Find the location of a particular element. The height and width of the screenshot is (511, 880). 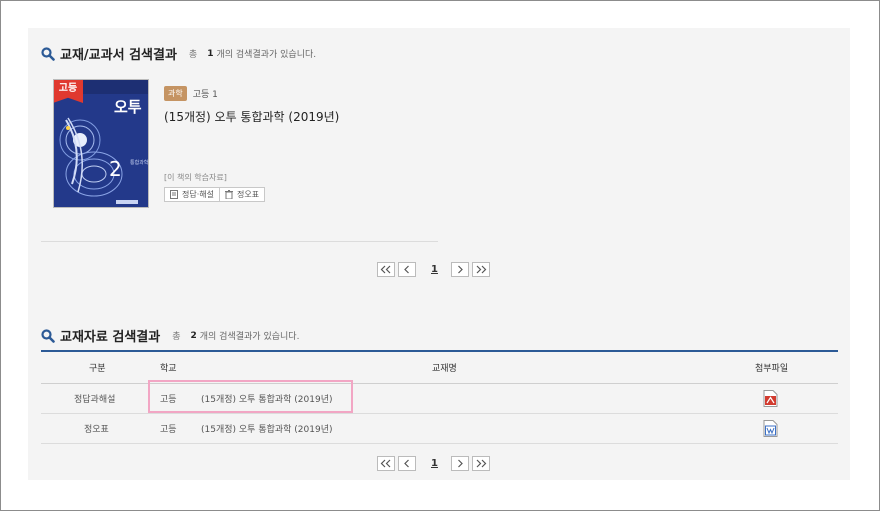

answer-solution-button: 정답·해설 is located at coordinates (192, 194).